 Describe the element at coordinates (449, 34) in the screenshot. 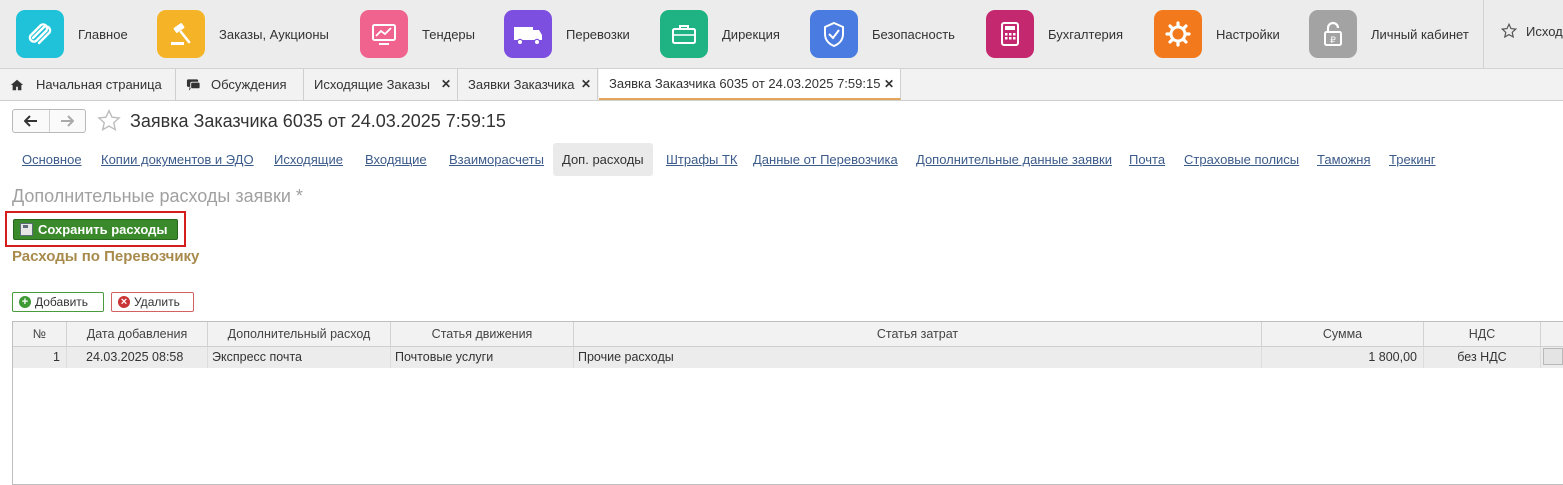

I see `section-label: Тендеры` at that location.